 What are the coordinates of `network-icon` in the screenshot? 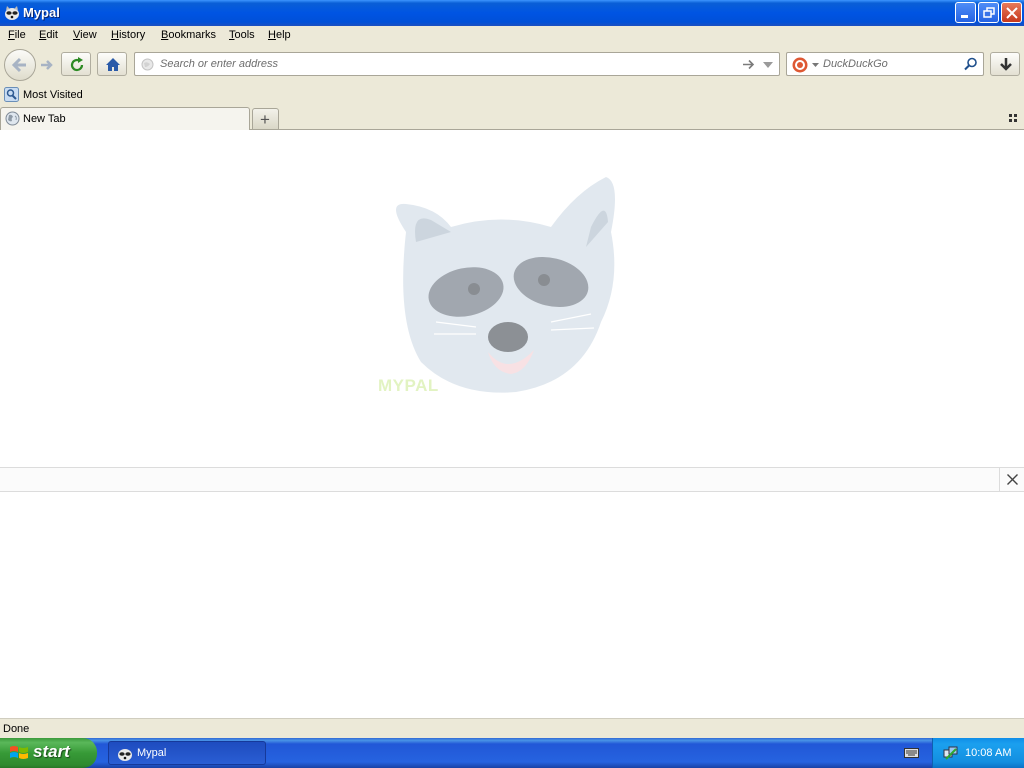 It's located at (951, 753).